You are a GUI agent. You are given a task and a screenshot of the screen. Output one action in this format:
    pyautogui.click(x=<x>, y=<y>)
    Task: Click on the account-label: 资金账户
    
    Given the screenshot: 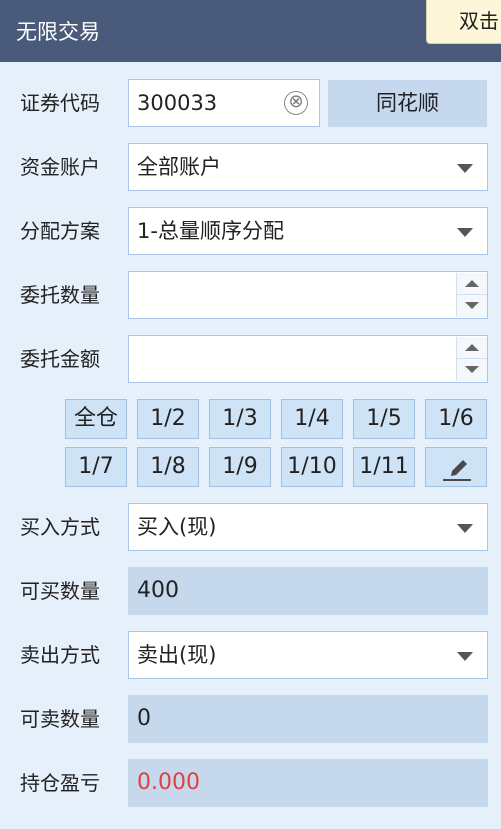 What is the action you would take?
    pyautogui.click(x=60, y=167)
    